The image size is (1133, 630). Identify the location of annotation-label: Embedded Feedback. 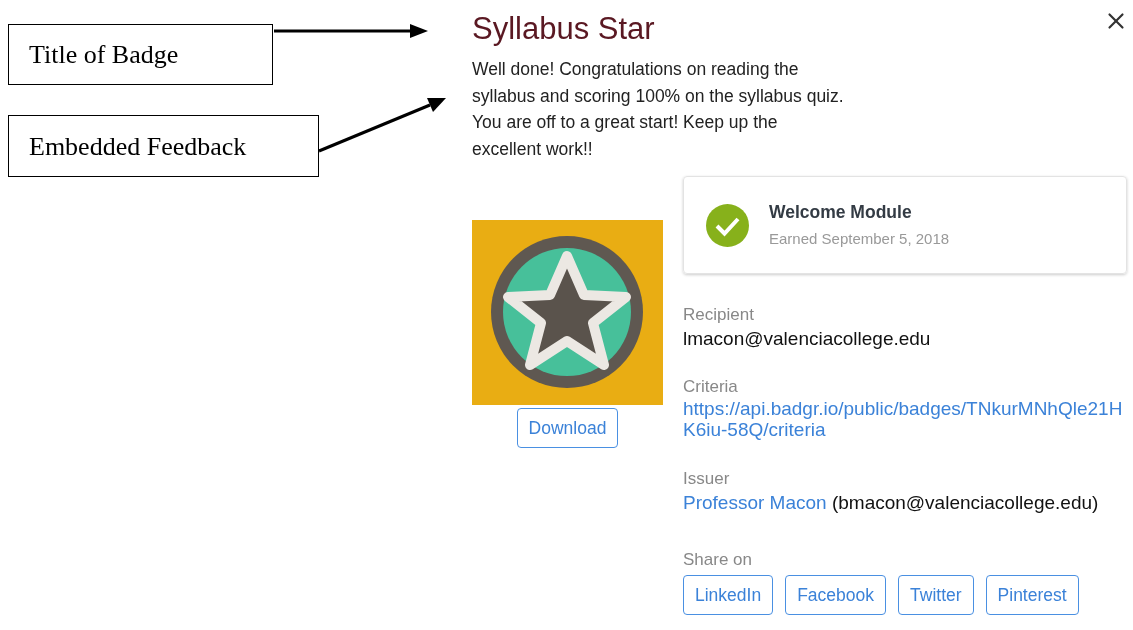
(163, 146).